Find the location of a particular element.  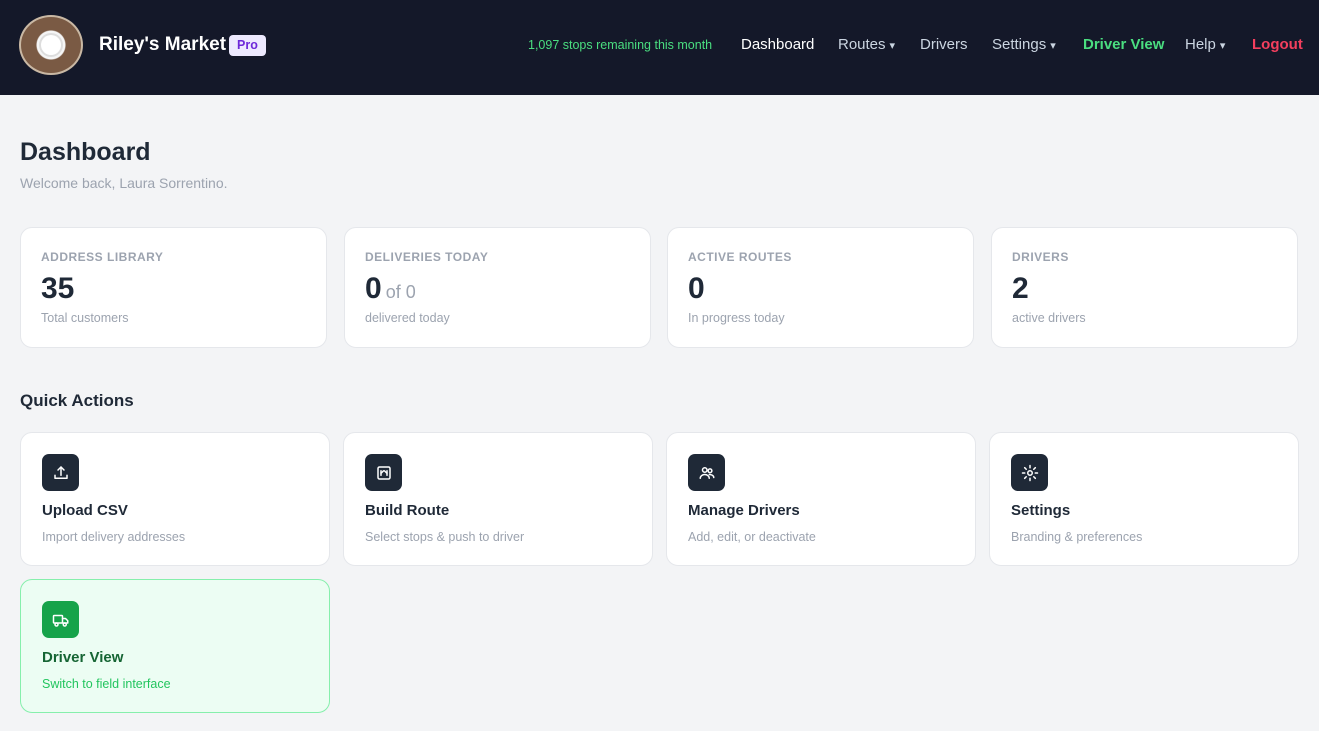

action-driver-view: Driver View Switch to field interface is located at coordinates (175, 646).